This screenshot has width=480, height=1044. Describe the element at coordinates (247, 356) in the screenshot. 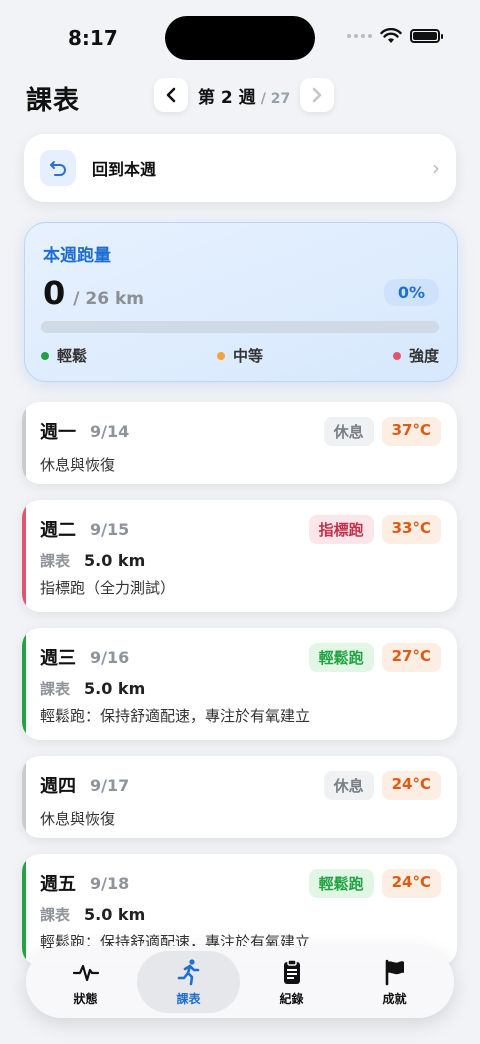

I see `legend-label: 中等` at that location.